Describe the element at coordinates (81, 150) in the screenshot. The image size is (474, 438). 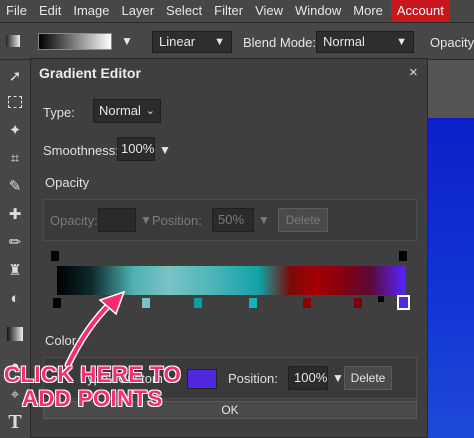
I see `smoothness-label: Smoothness:` at that location.